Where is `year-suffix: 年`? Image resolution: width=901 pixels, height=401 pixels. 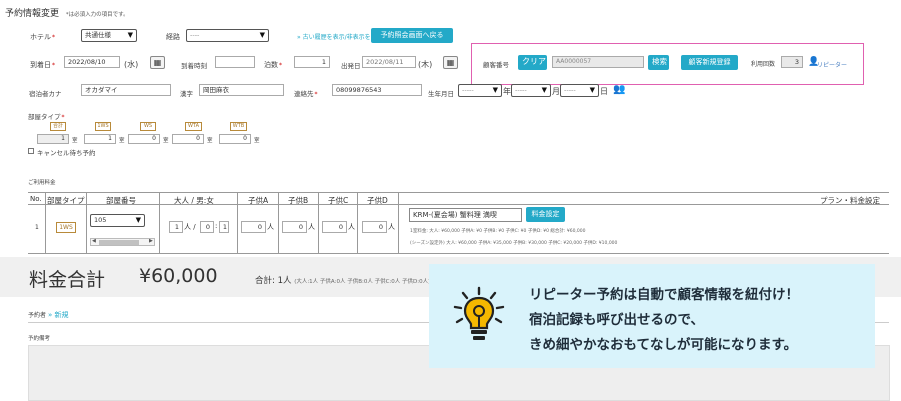 year-suffix: 年 is located at coordinates (507, 91).